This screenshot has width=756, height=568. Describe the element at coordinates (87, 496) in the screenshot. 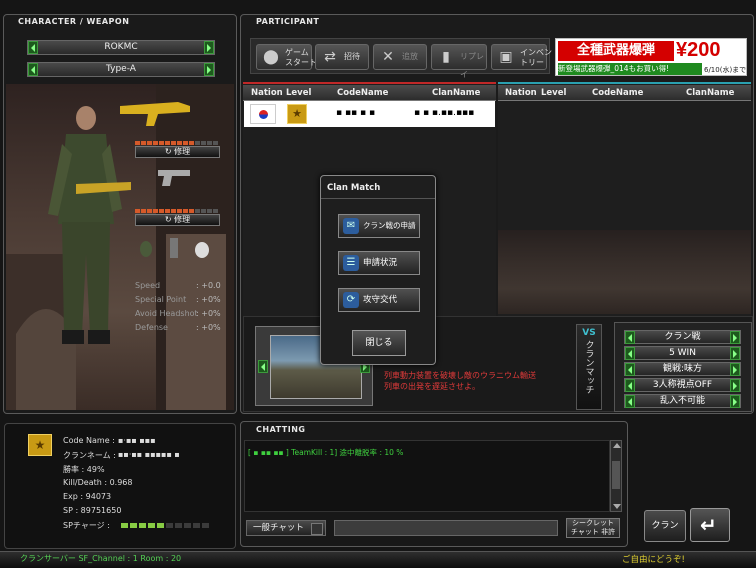

I see `exp-value: Exp : 94073` at that location.